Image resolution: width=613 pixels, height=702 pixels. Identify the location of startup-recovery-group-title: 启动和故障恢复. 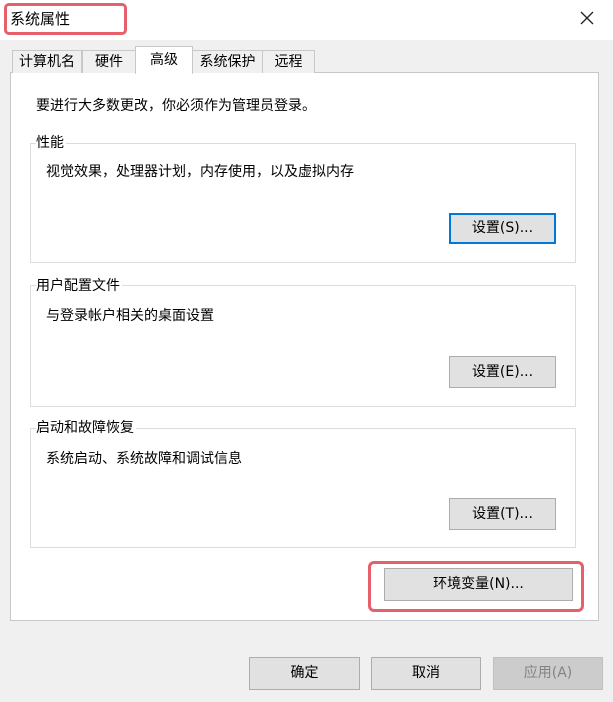
(86, 428).